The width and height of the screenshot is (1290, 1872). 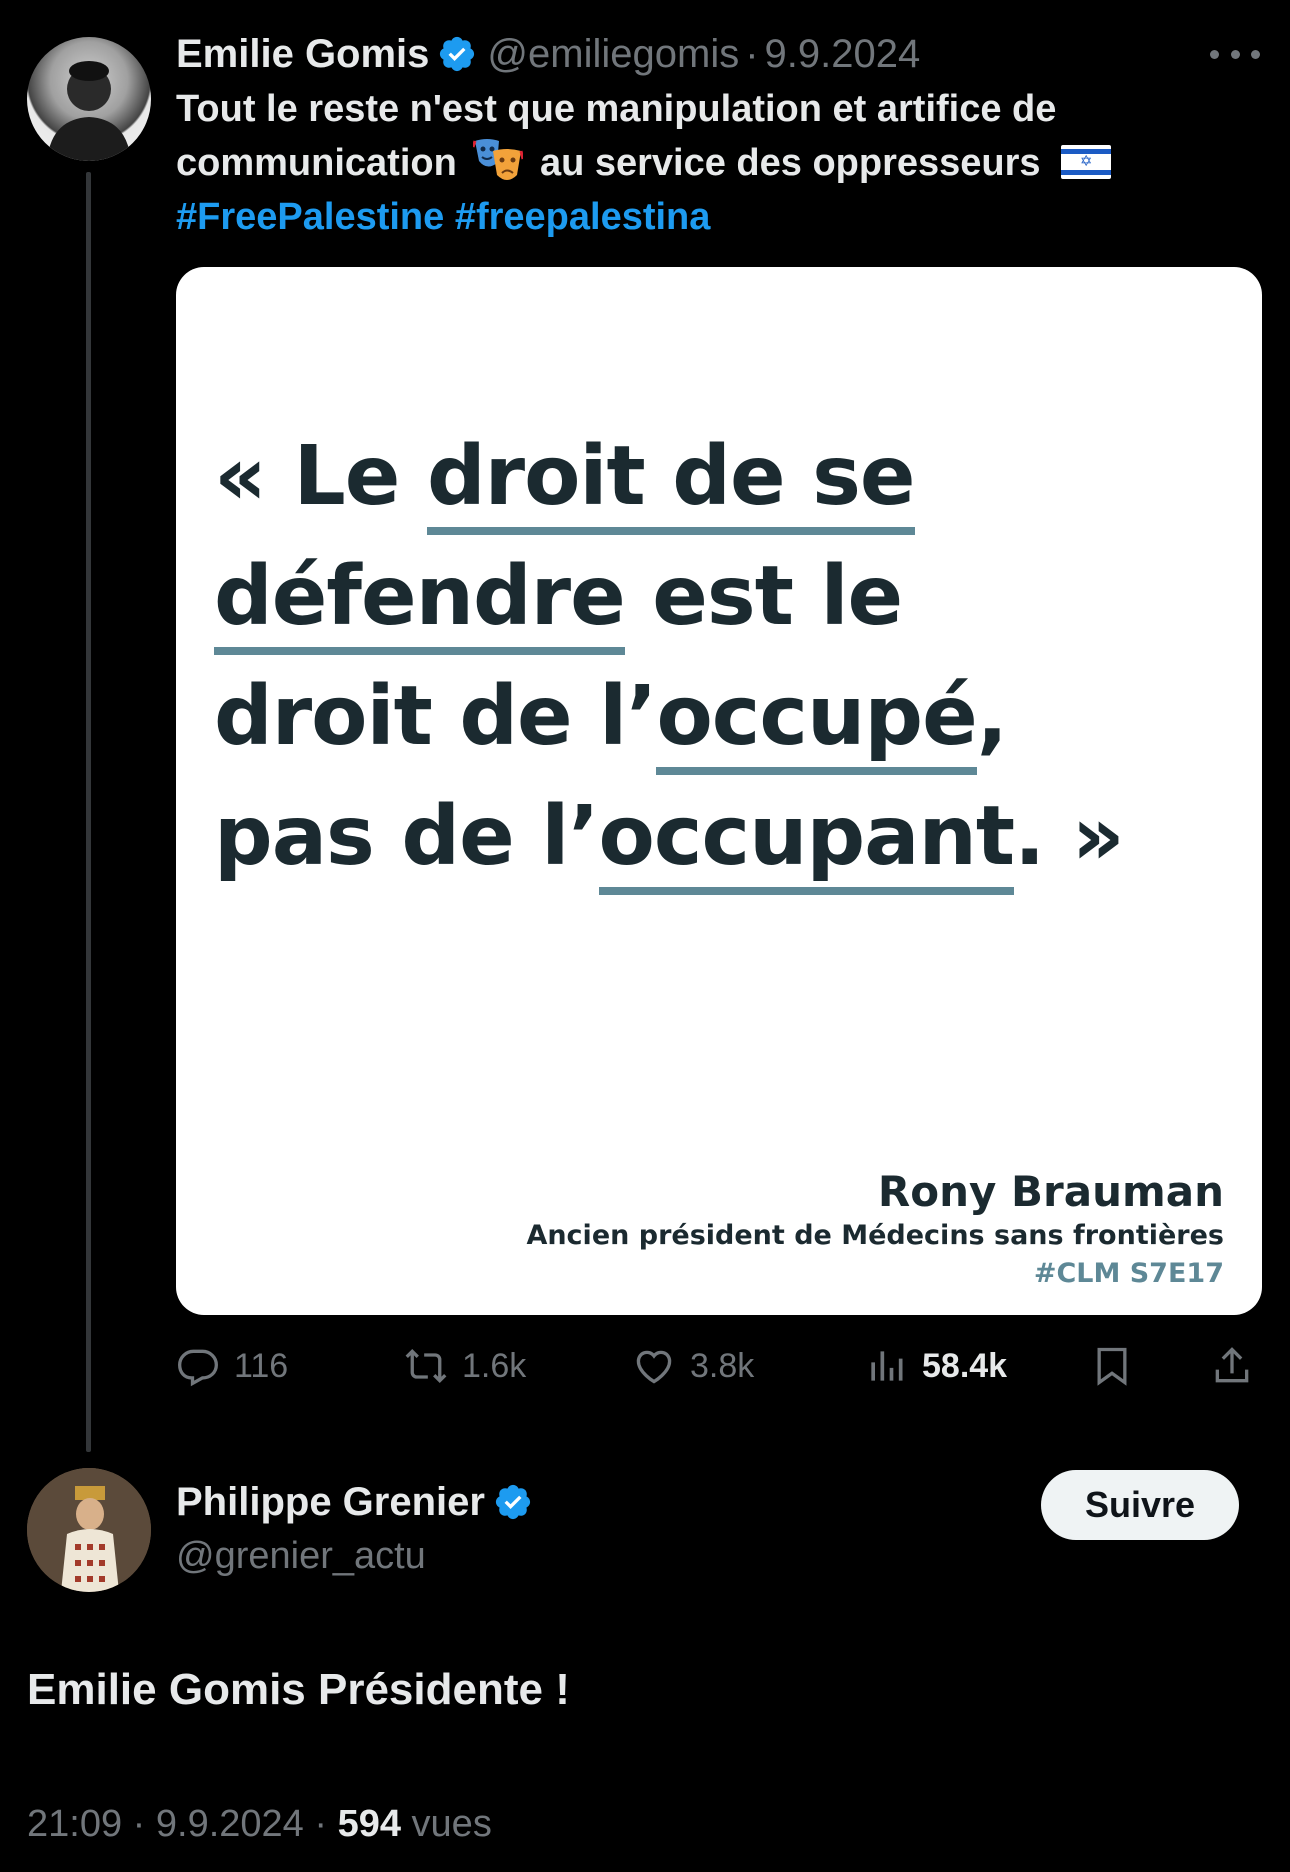 What do you see at coordinates (261, 1365) in the screenshot?
I see `reply-count: 116` at bounding box center [261, 1365].